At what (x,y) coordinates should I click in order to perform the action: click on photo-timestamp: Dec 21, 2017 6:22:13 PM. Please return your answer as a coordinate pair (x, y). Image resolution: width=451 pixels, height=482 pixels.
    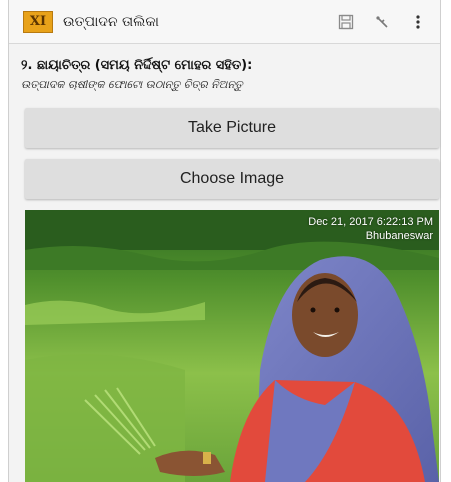
    Looking at the image, I should click on (370, 222).